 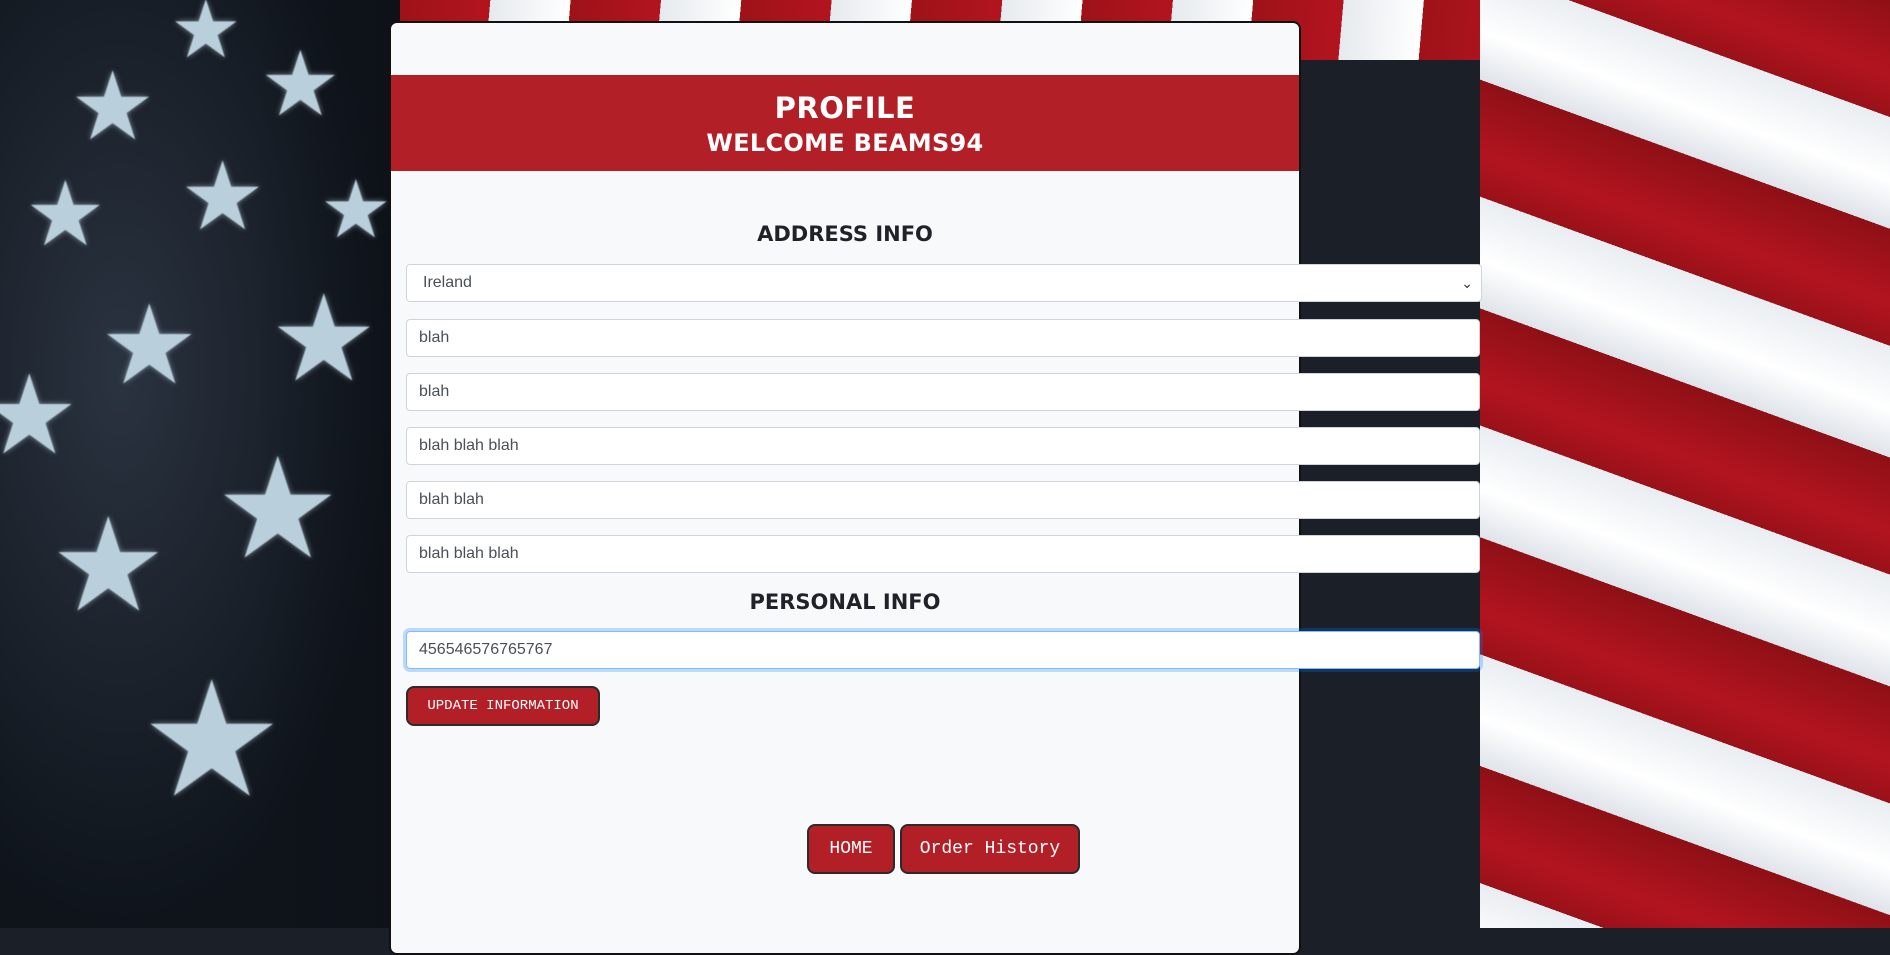 I want to click on country-selected-value: Ireland, so click(x=447, y=282).